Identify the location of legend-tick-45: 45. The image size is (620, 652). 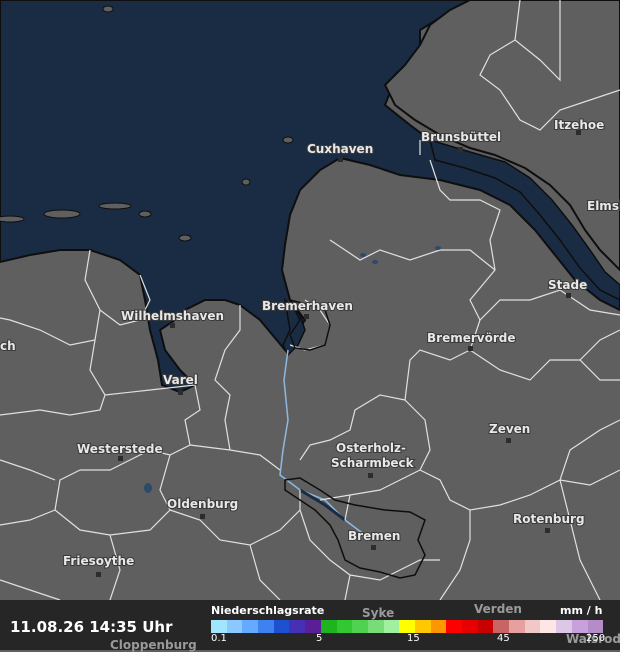
(503, 638).